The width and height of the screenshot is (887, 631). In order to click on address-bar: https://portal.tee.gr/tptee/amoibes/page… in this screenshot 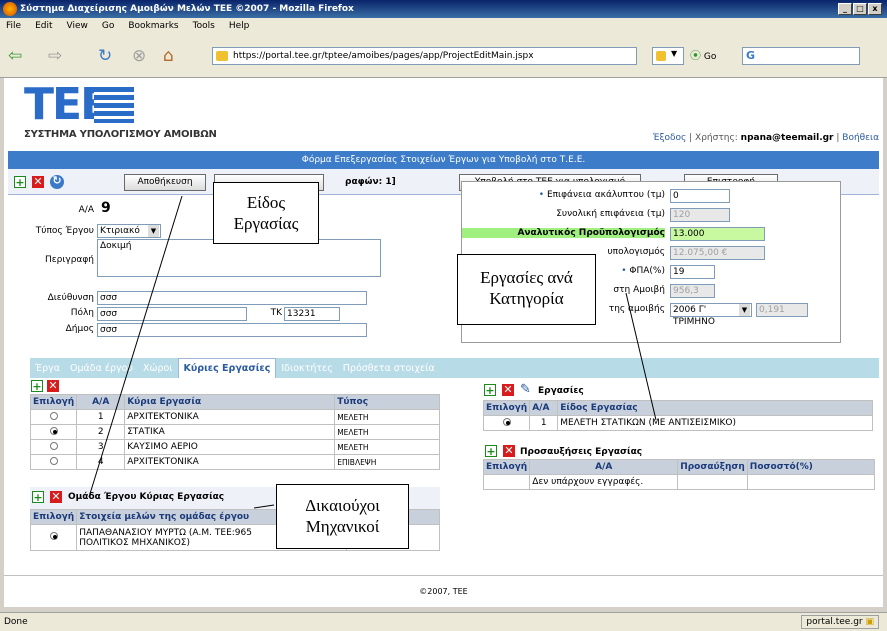, I will do `click(424, 56)`.